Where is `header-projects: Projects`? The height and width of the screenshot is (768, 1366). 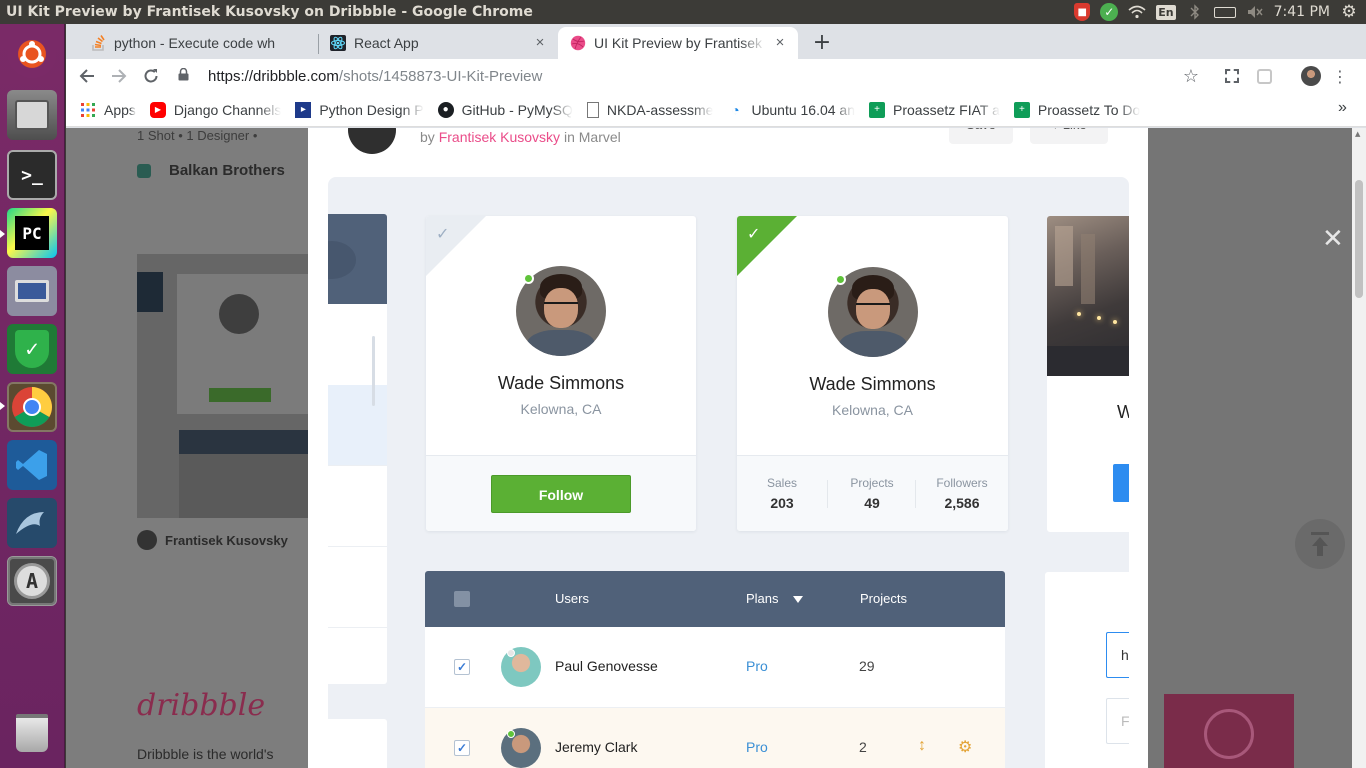 header-projects: Projects is located at coordinates (883, 598).